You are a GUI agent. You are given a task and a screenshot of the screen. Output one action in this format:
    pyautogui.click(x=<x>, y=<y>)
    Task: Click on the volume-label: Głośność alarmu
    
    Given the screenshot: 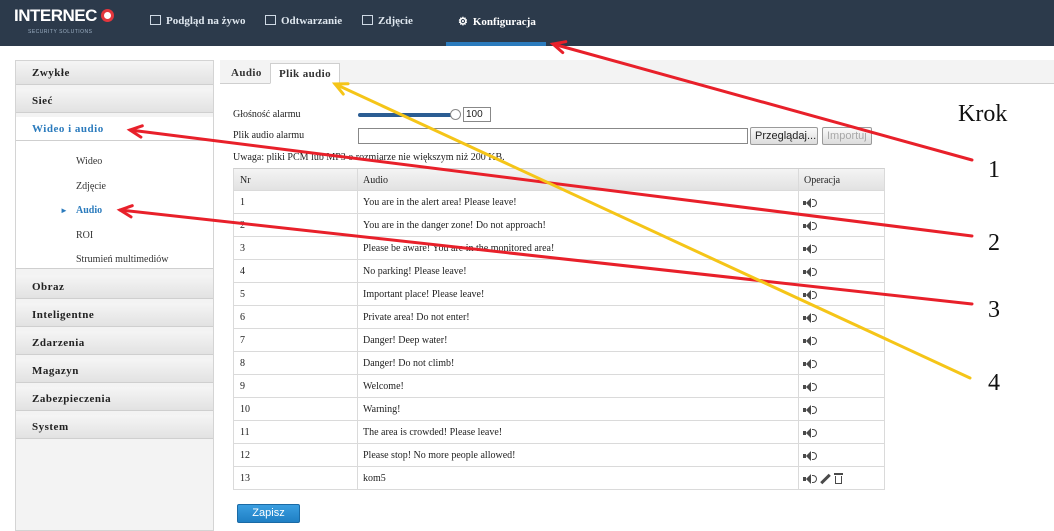 What is the action you would take?
    pyautogui.click(x=267, y=114)
    